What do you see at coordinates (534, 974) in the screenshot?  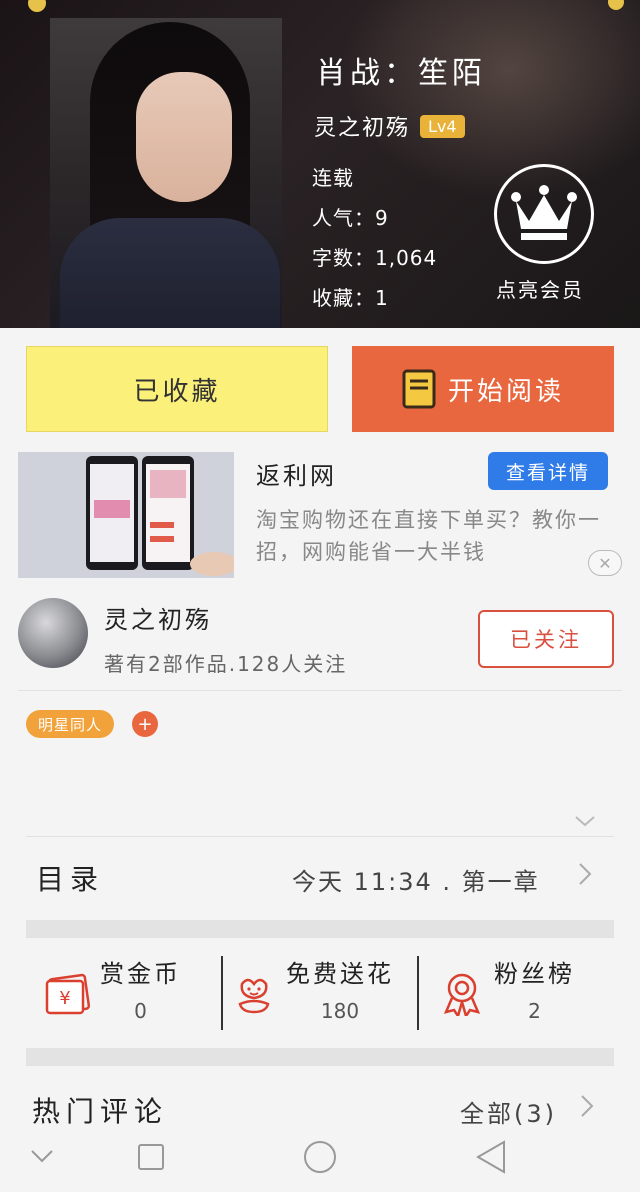 I see `reward-fan-ranking-label: 粉丝榜` at bounding box center [534, 974].